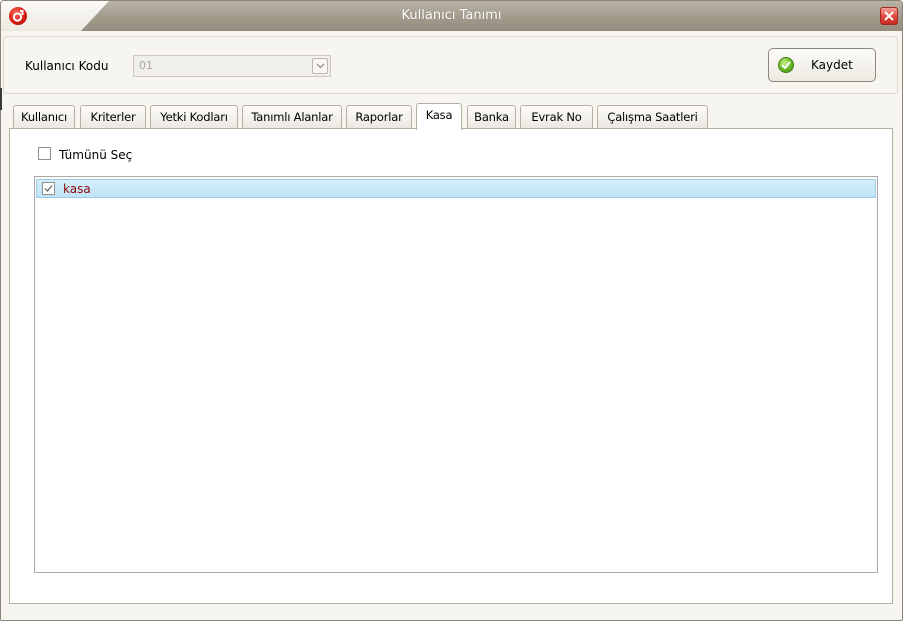 The width and height of the screenshot is (903, 621). Describe the element at coordinates (77, 189) in the screenshot. I see `list-item-label: kasa` at that location.